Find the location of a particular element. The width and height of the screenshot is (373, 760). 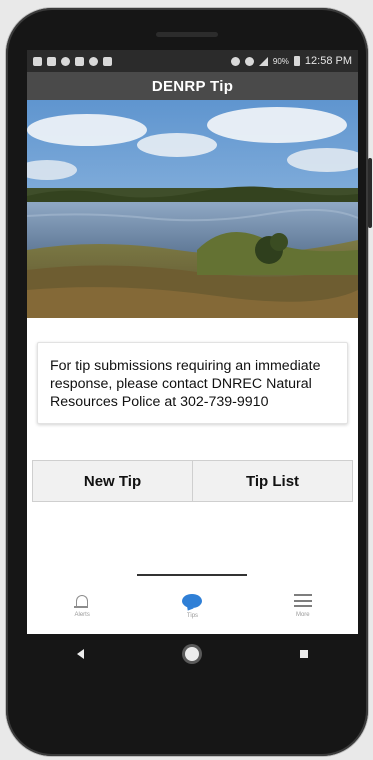

home-icon is located at coordinates (191, 654).